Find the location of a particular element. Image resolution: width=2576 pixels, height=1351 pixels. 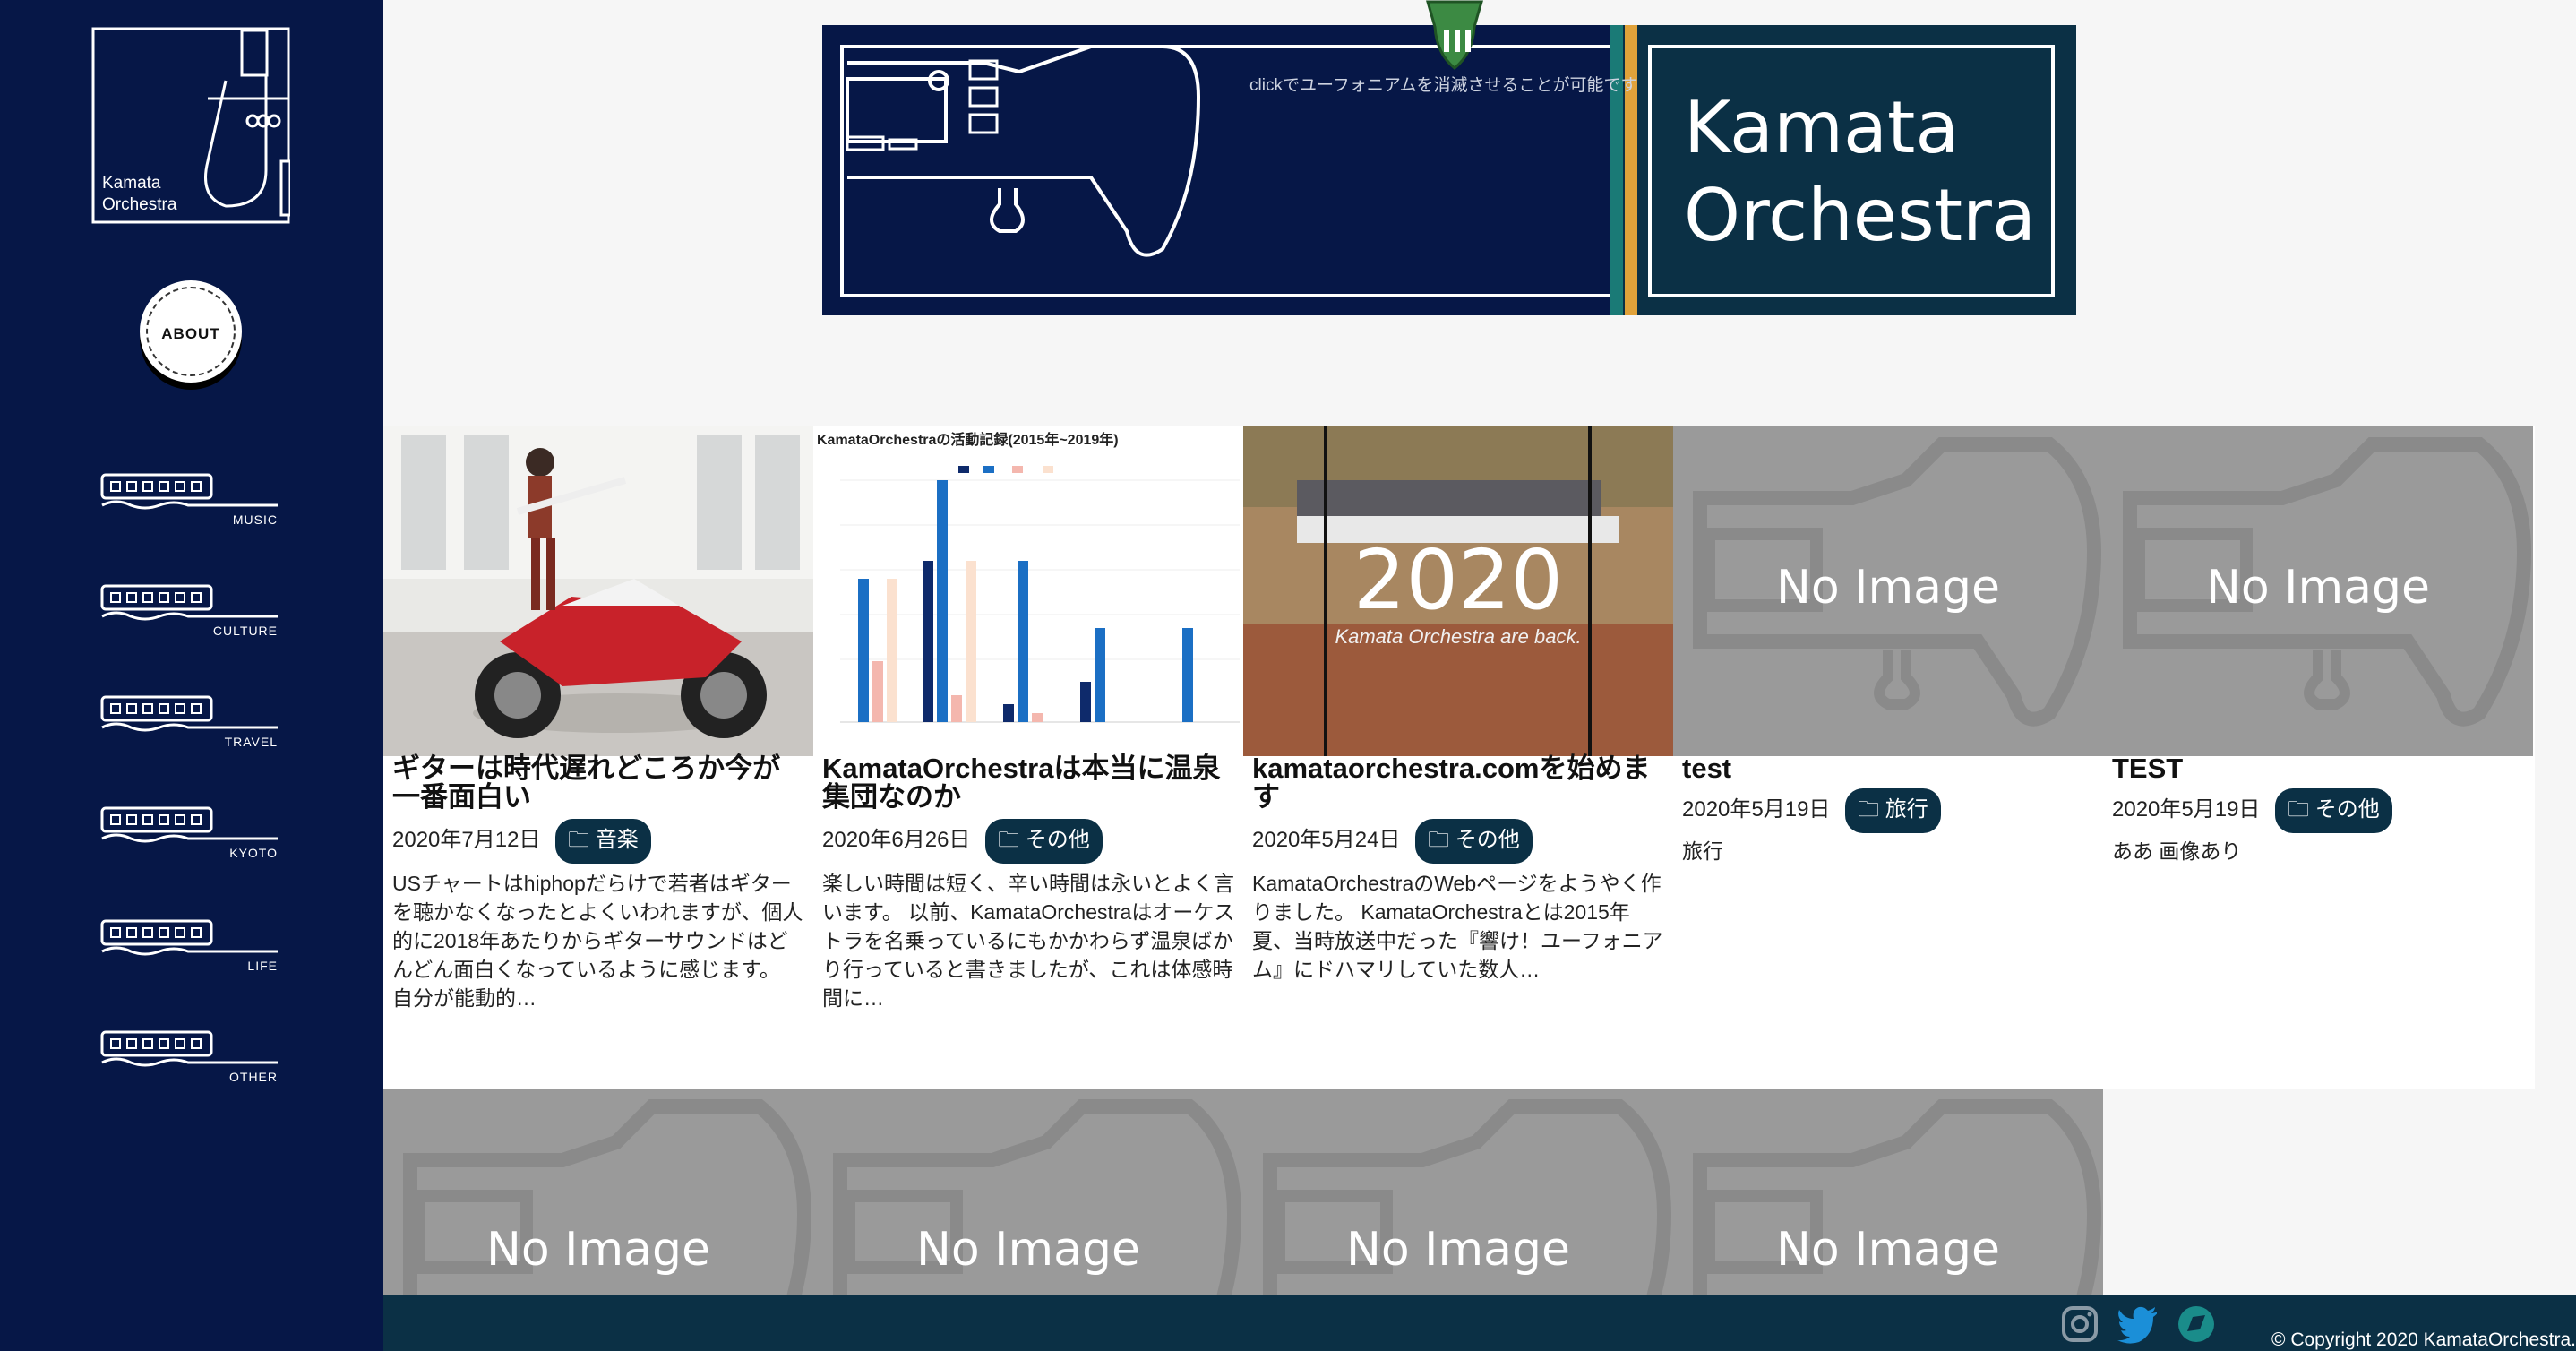

nav-item-travel: TRAVEL is located at coordinates (188, 719).